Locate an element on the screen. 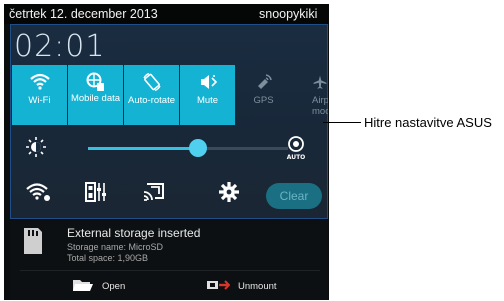 Image resolution: width=504 pixels, height=301 pixels. settings-gear-icon is located at coordinates (229, 194).